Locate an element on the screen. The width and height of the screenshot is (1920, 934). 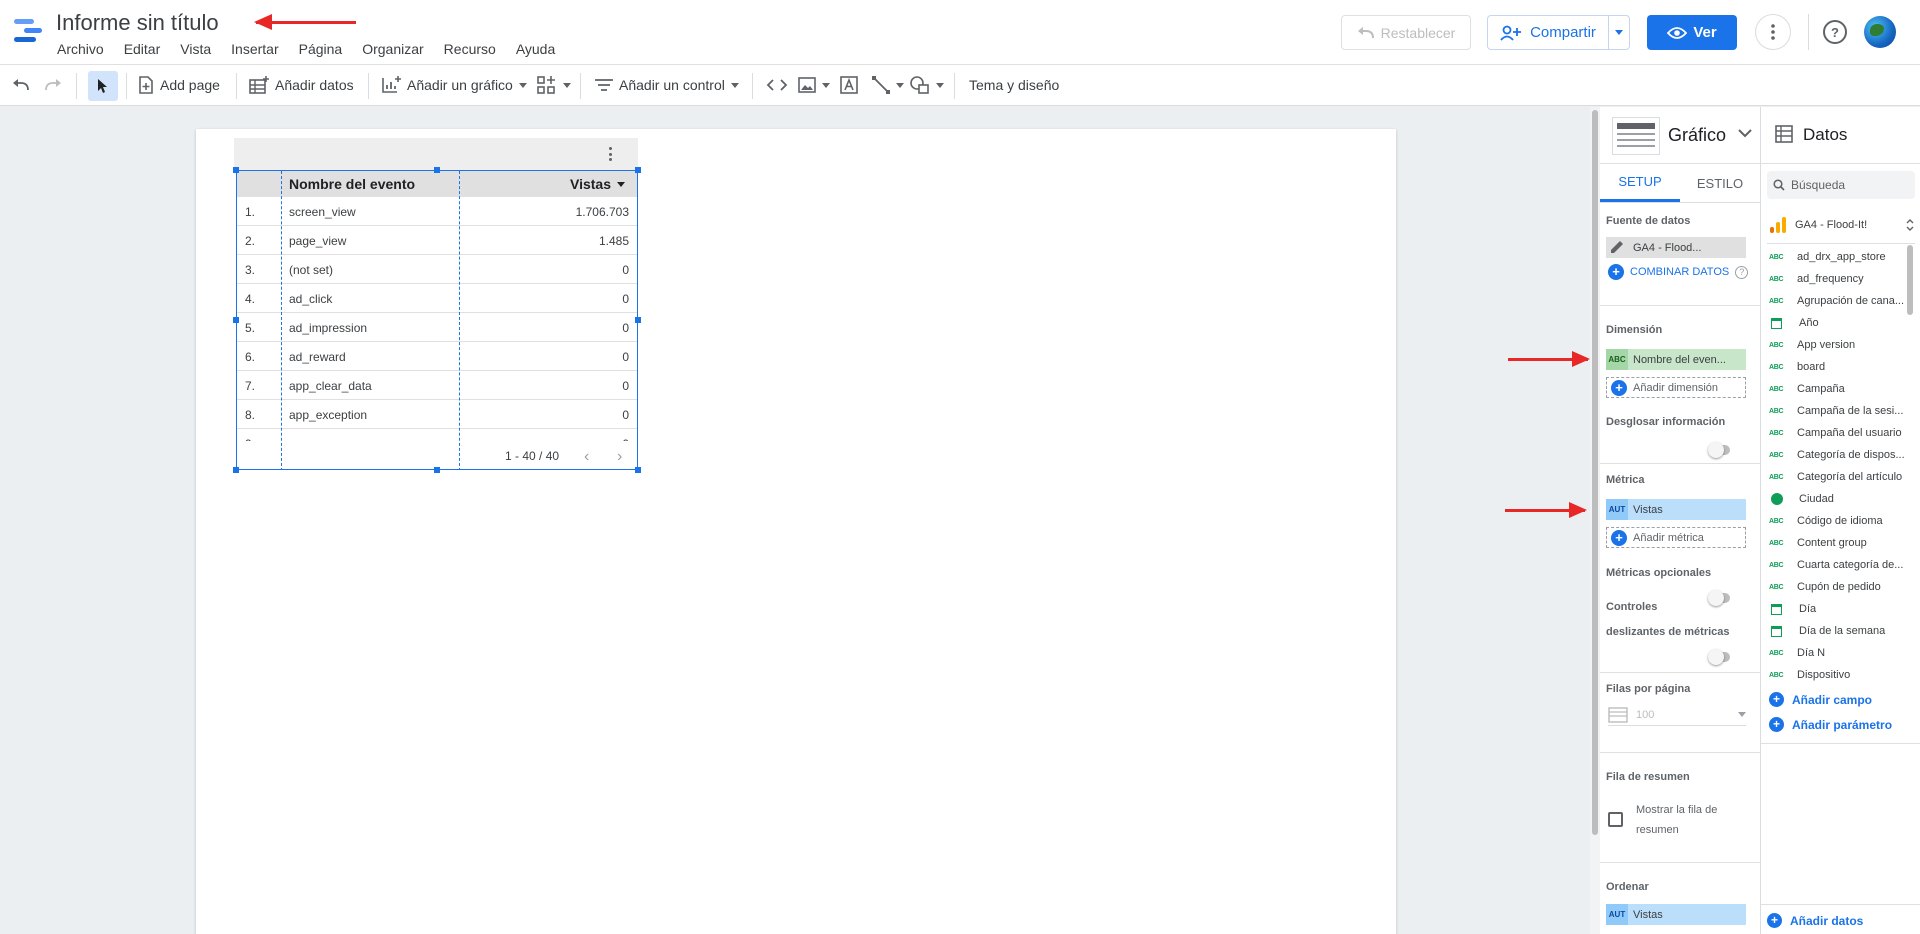
datasource-selector: GA4 - Flood-It! is located at coordinates (1842, 225).